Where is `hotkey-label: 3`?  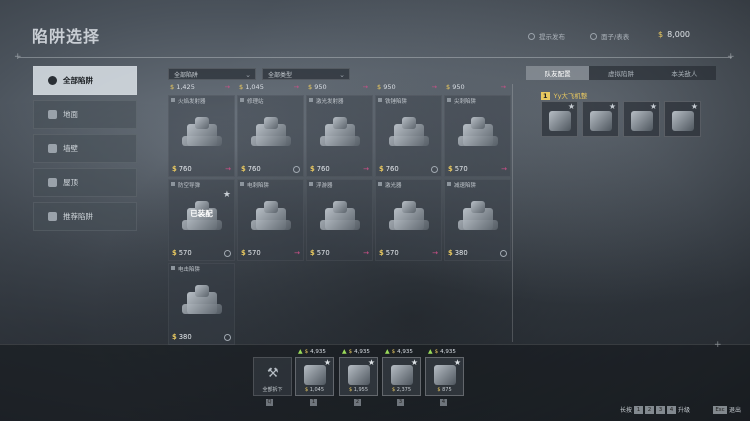 hotkey-label: 3 is located at coordinates (400, 402).